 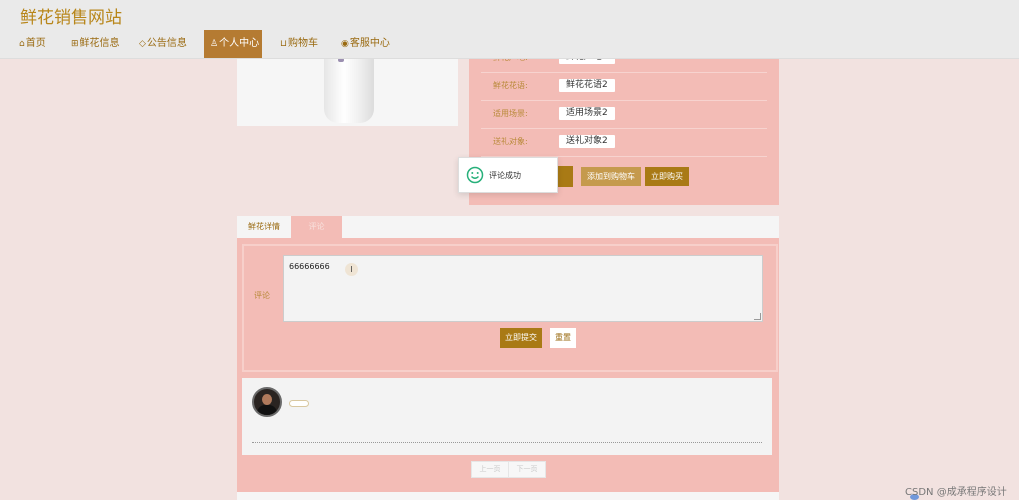 I want to click on info-label: 适用场景:, so click(x=510, y=113).